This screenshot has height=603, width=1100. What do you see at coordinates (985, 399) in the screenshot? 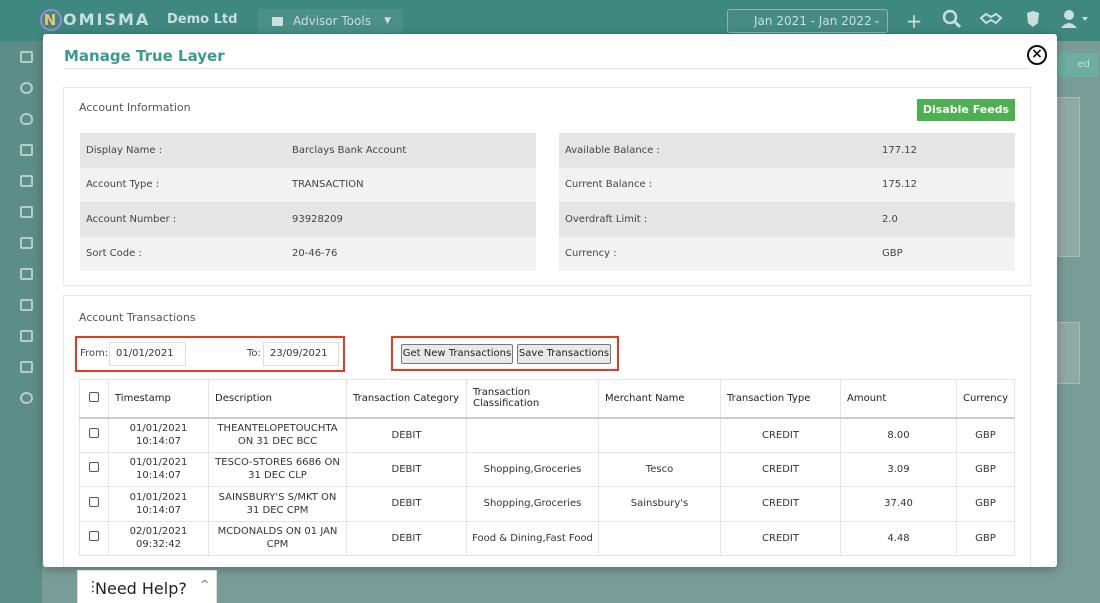
I see `column-header: Currency` at bounding box center [985, 399].